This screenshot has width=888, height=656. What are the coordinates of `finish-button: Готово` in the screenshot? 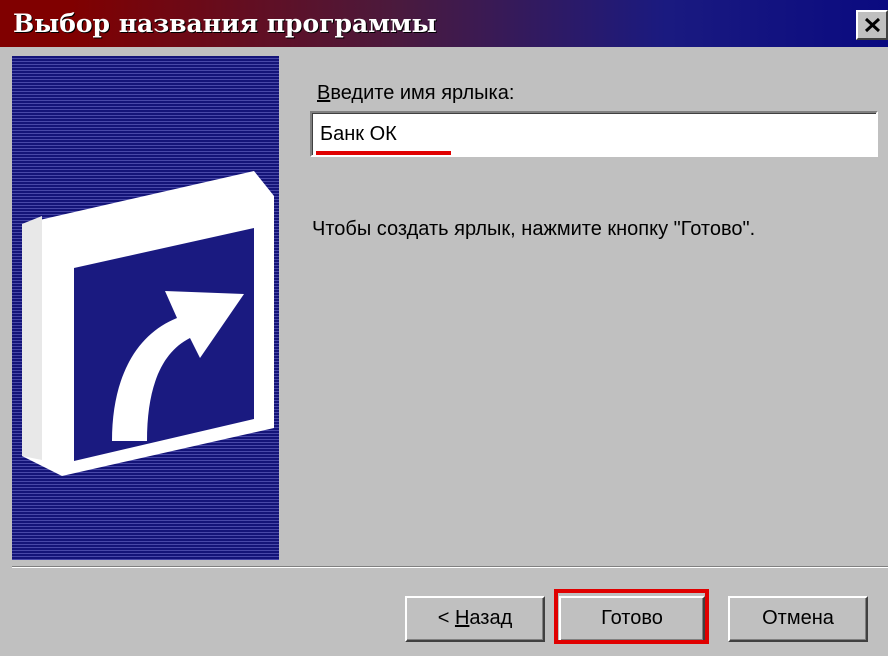 It's located at (632, 619).